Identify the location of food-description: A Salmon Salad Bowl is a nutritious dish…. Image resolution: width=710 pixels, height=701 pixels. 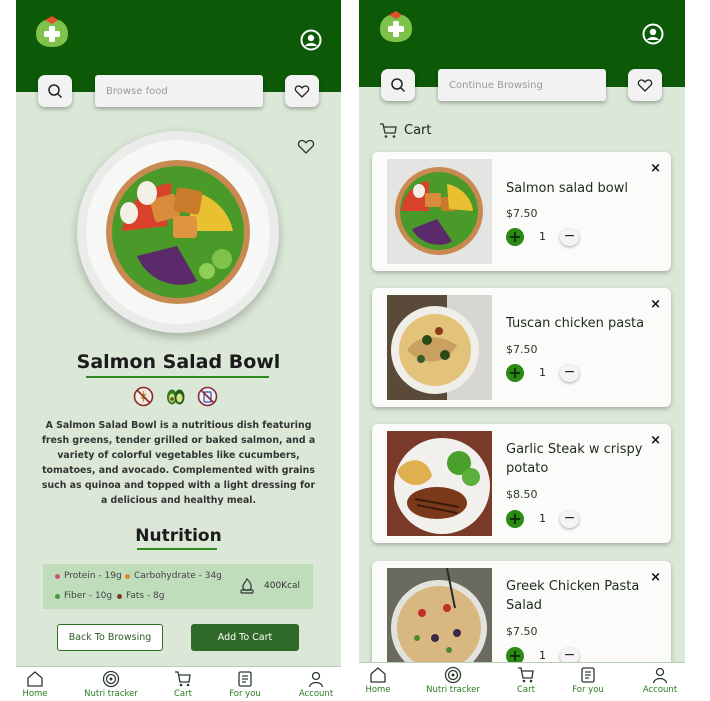
(178, 463).